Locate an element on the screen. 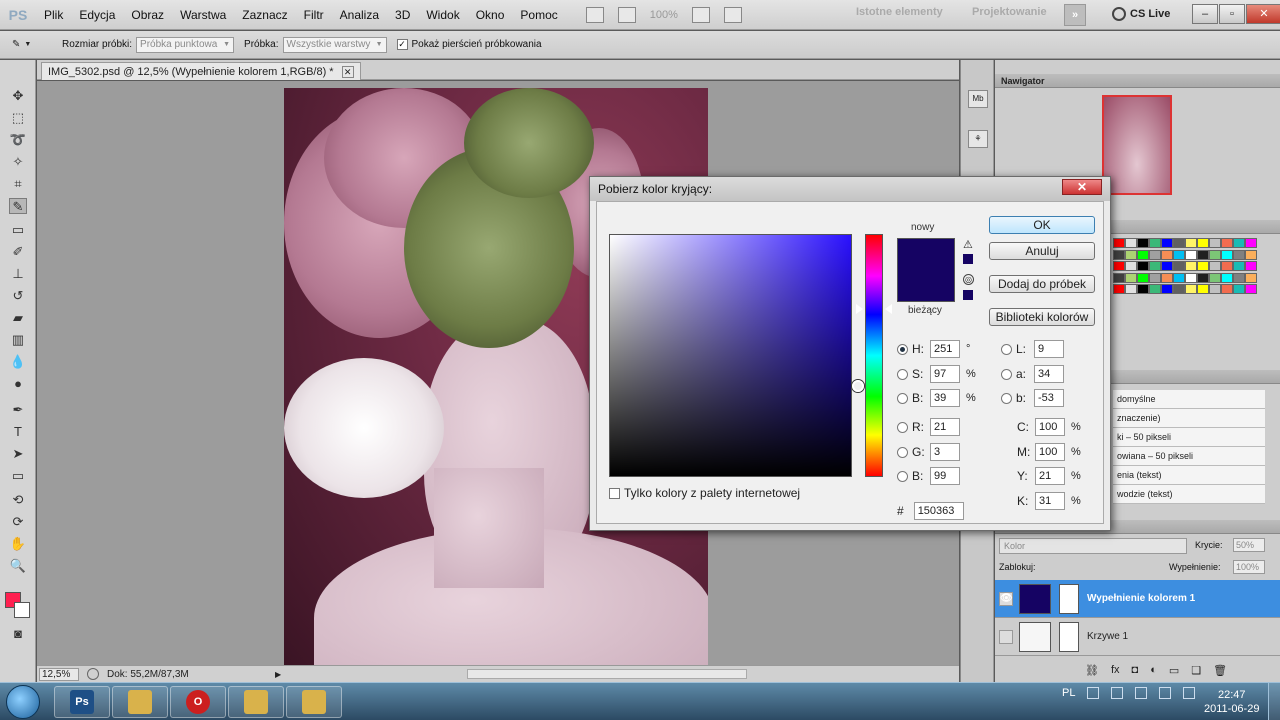 The width and height of the screenshot is (1280, 720). eye-icon is located at coordinates (1006, 636).